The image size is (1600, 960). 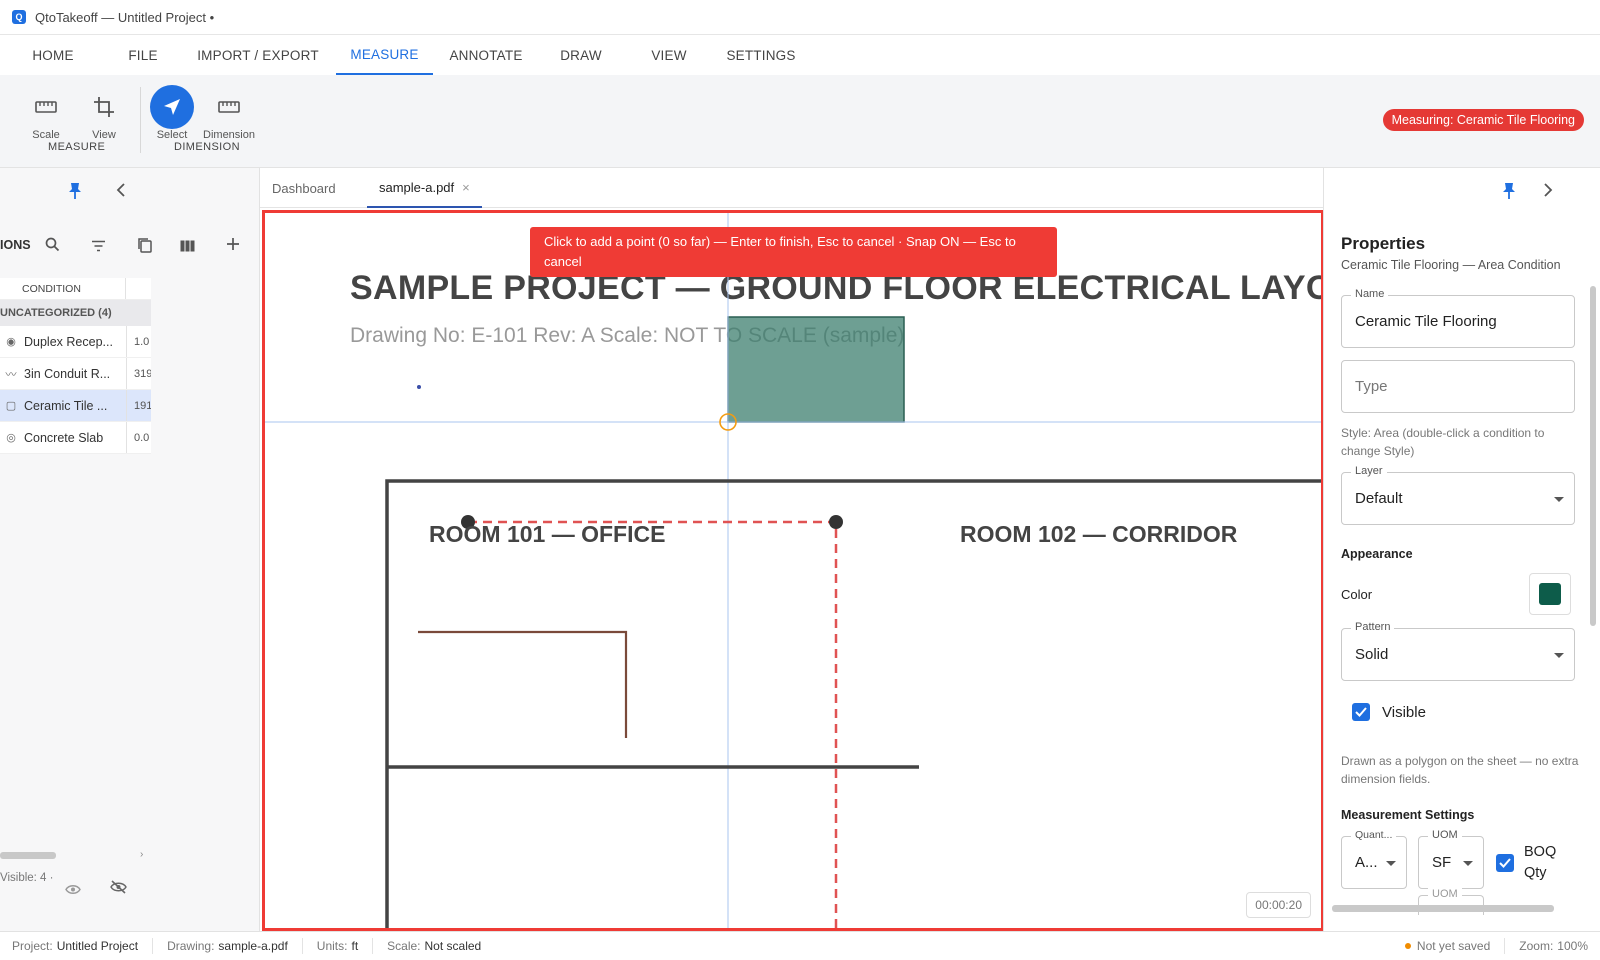 I want to click on condition-column-header: CONDITION, so click(x=63, y=288).